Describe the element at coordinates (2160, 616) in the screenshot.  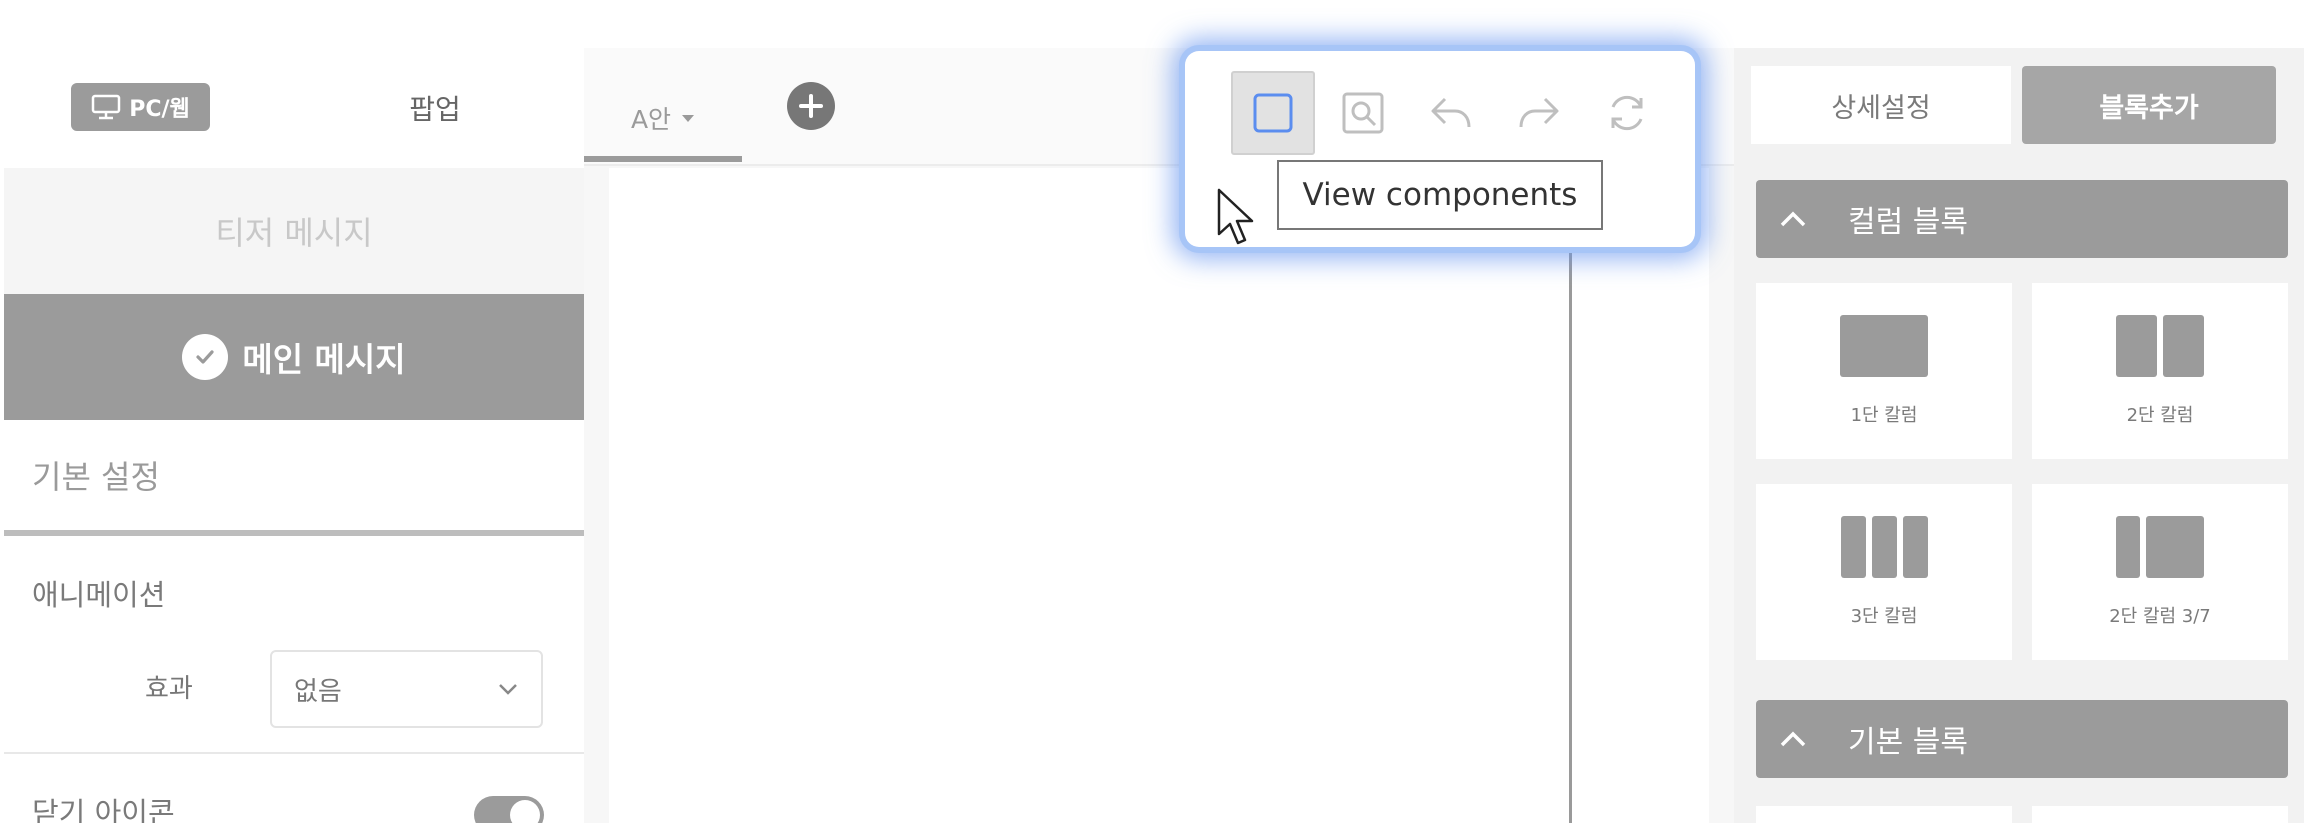
I see `block-label: 2단 칼럼 3/7` at that location.